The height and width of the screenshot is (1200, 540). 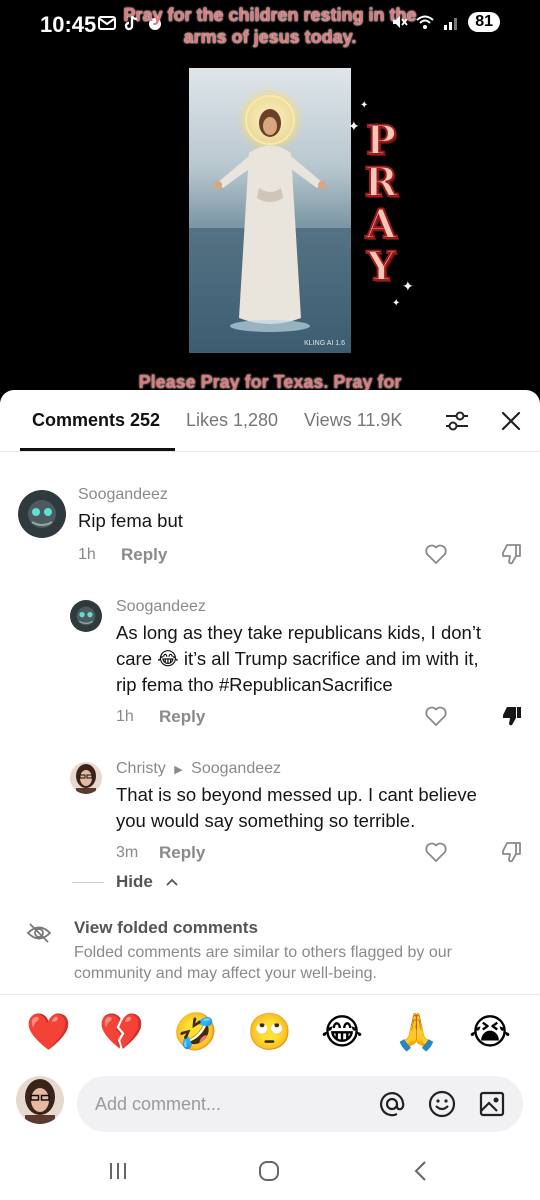 I want to click on pray-sticker: P R A Y, so click(x=381, y=203).